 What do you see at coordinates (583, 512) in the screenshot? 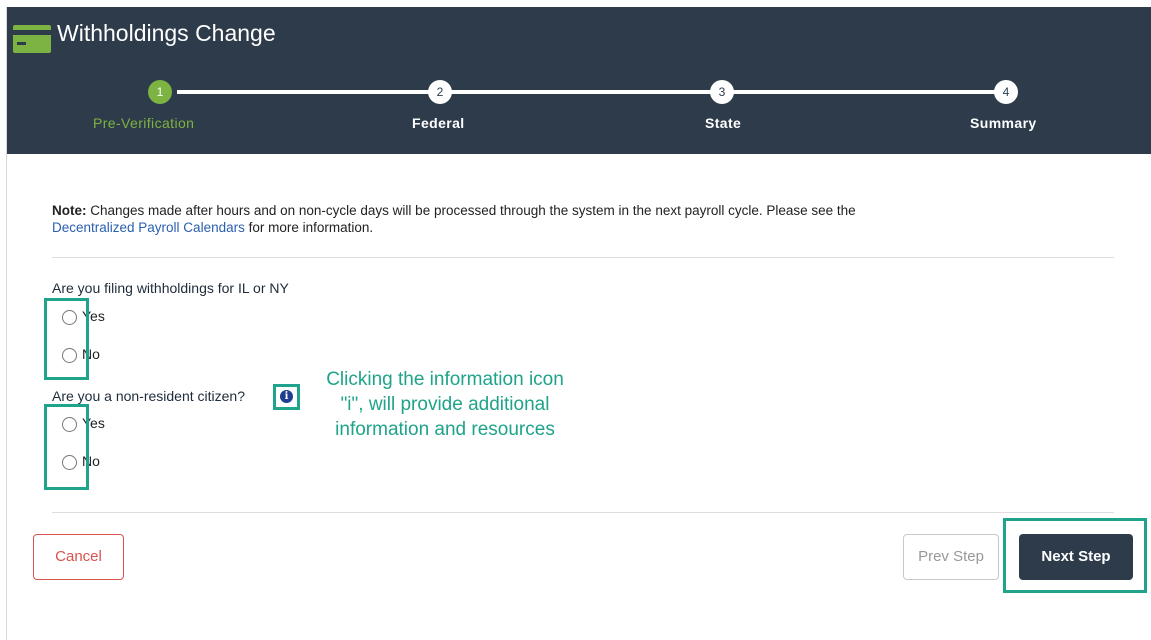
I see `divider-bottom` at bounding box center [583, 512].